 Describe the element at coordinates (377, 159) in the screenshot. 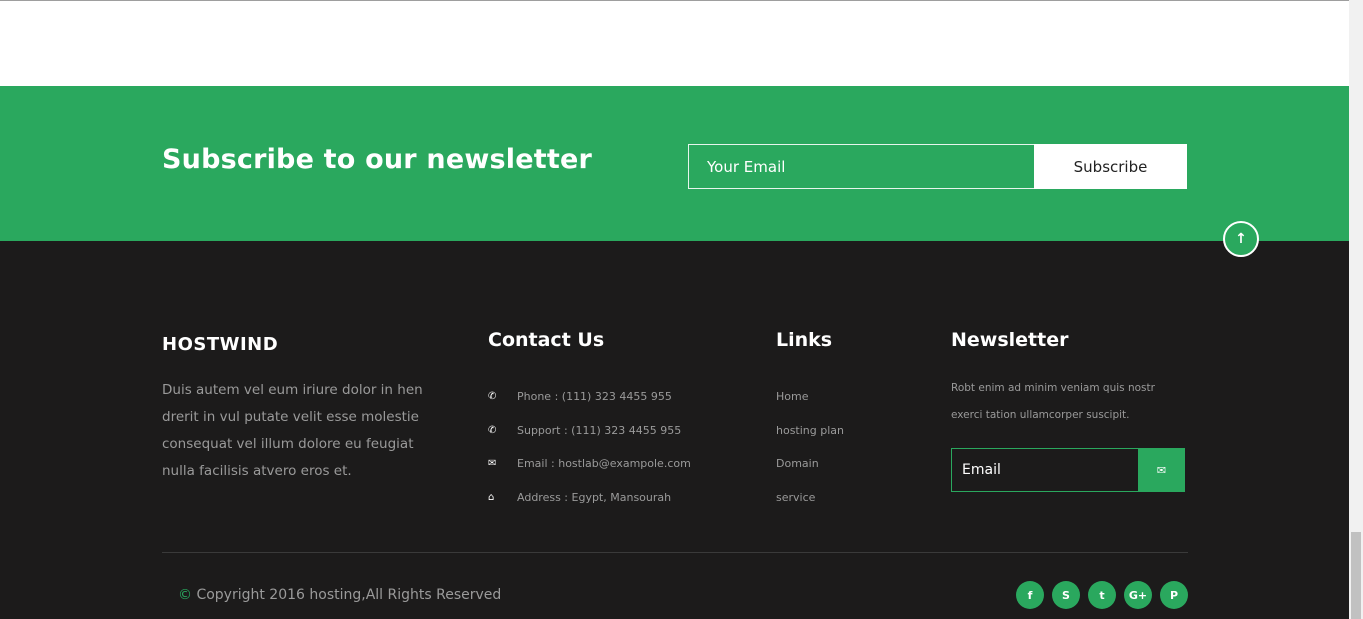

I see `subscribe-title: Subscribe to our newsletter` at that location.